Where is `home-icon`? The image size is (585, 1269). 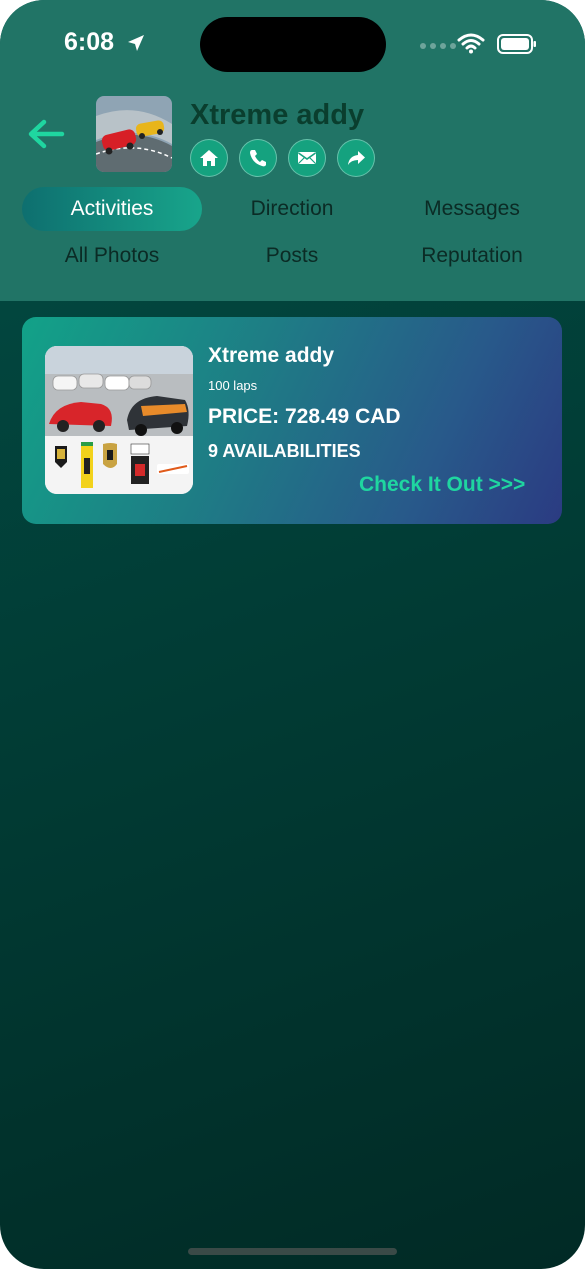 home-icon is located at coordinates (209, 158).